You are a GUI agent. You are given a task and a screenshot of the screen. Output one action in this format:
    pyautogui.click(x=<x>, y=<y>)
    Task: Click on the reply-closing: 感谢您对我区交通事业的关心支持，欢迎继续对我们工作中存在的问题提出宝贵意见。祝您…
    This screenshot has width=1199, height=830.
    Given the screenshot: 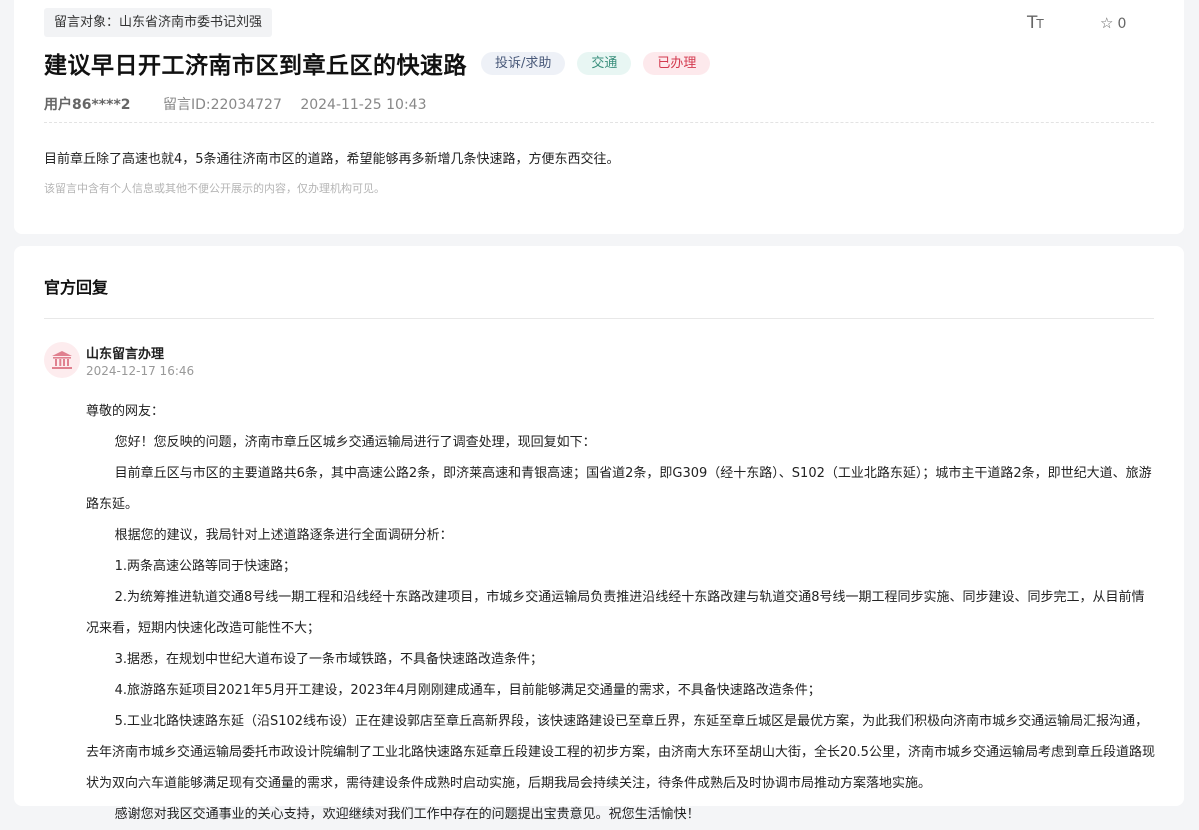 What is the action you would take?
    pyautogui.click(x=407, y=814)
    